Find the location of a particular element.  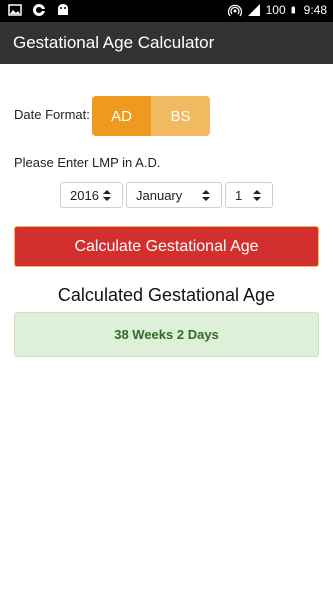

android-icon is located at coordinates (63, 9).